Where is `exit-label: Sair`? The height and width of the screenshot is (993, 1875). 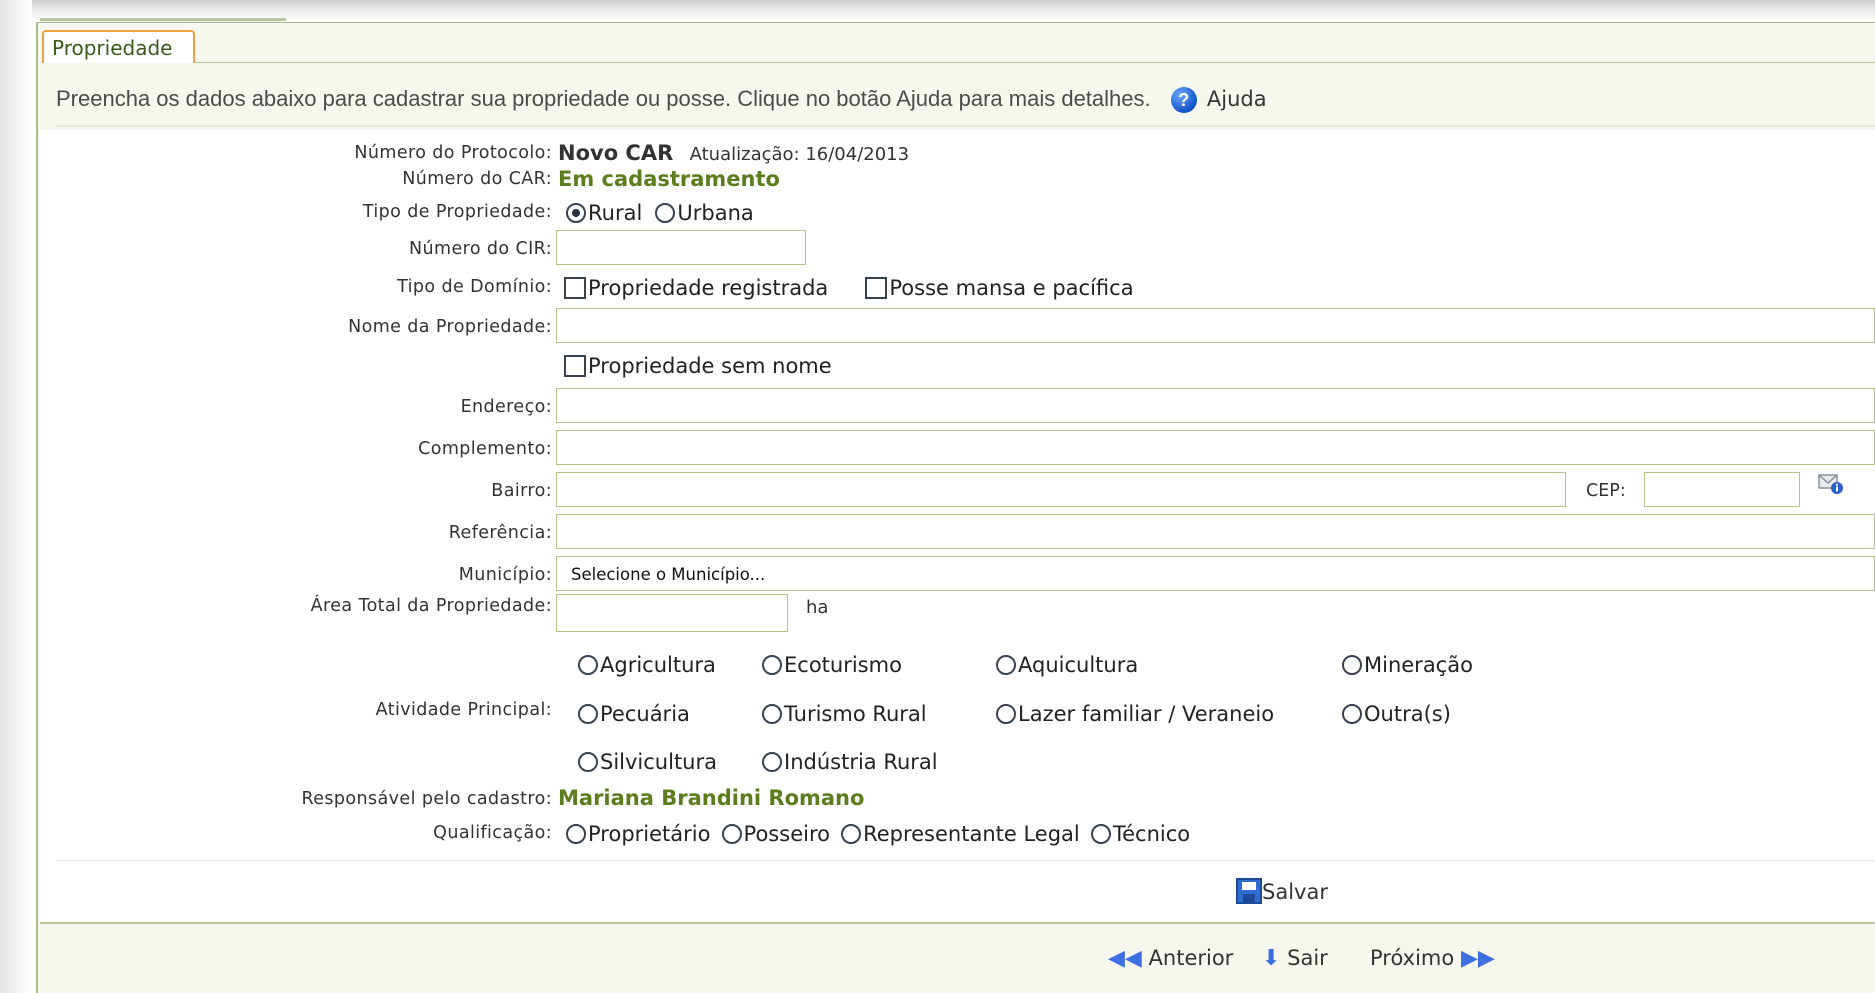
exit-label: Sair is located at coordinates (1307, 958).